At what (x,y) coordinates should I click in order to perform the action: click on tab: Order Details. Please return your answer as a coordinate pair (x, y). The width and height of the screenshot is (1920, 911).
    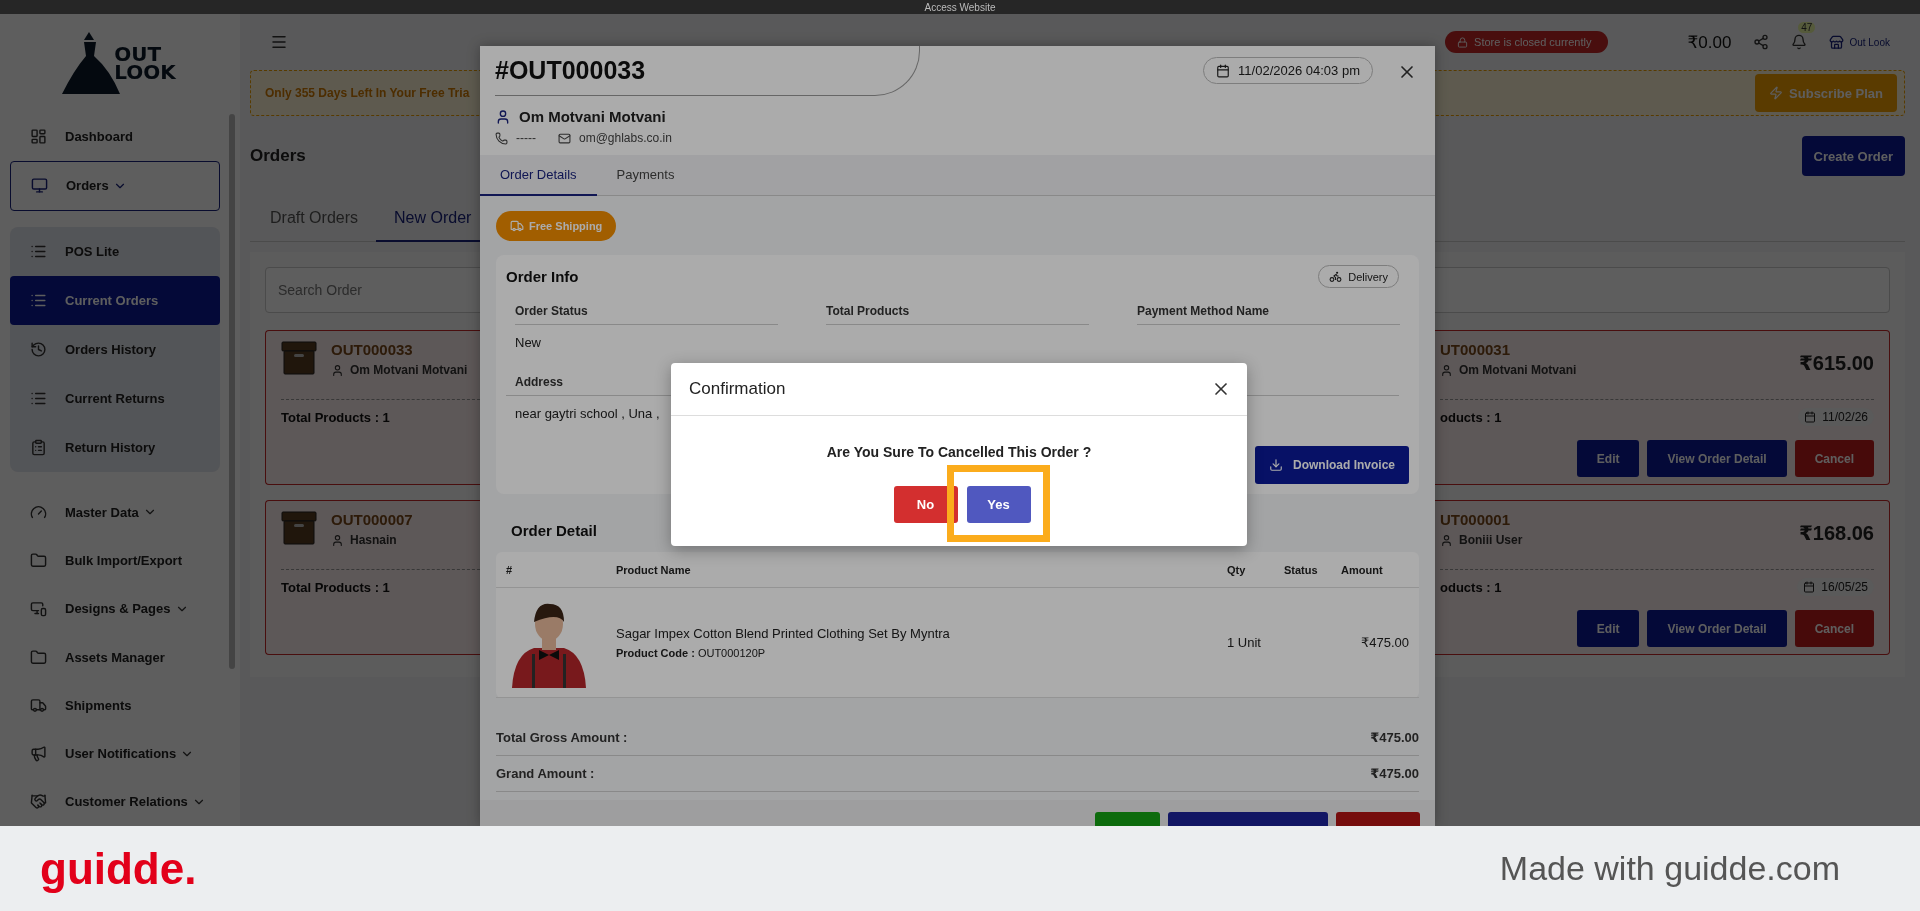
    Looking at the image, I should click on (538, 175).